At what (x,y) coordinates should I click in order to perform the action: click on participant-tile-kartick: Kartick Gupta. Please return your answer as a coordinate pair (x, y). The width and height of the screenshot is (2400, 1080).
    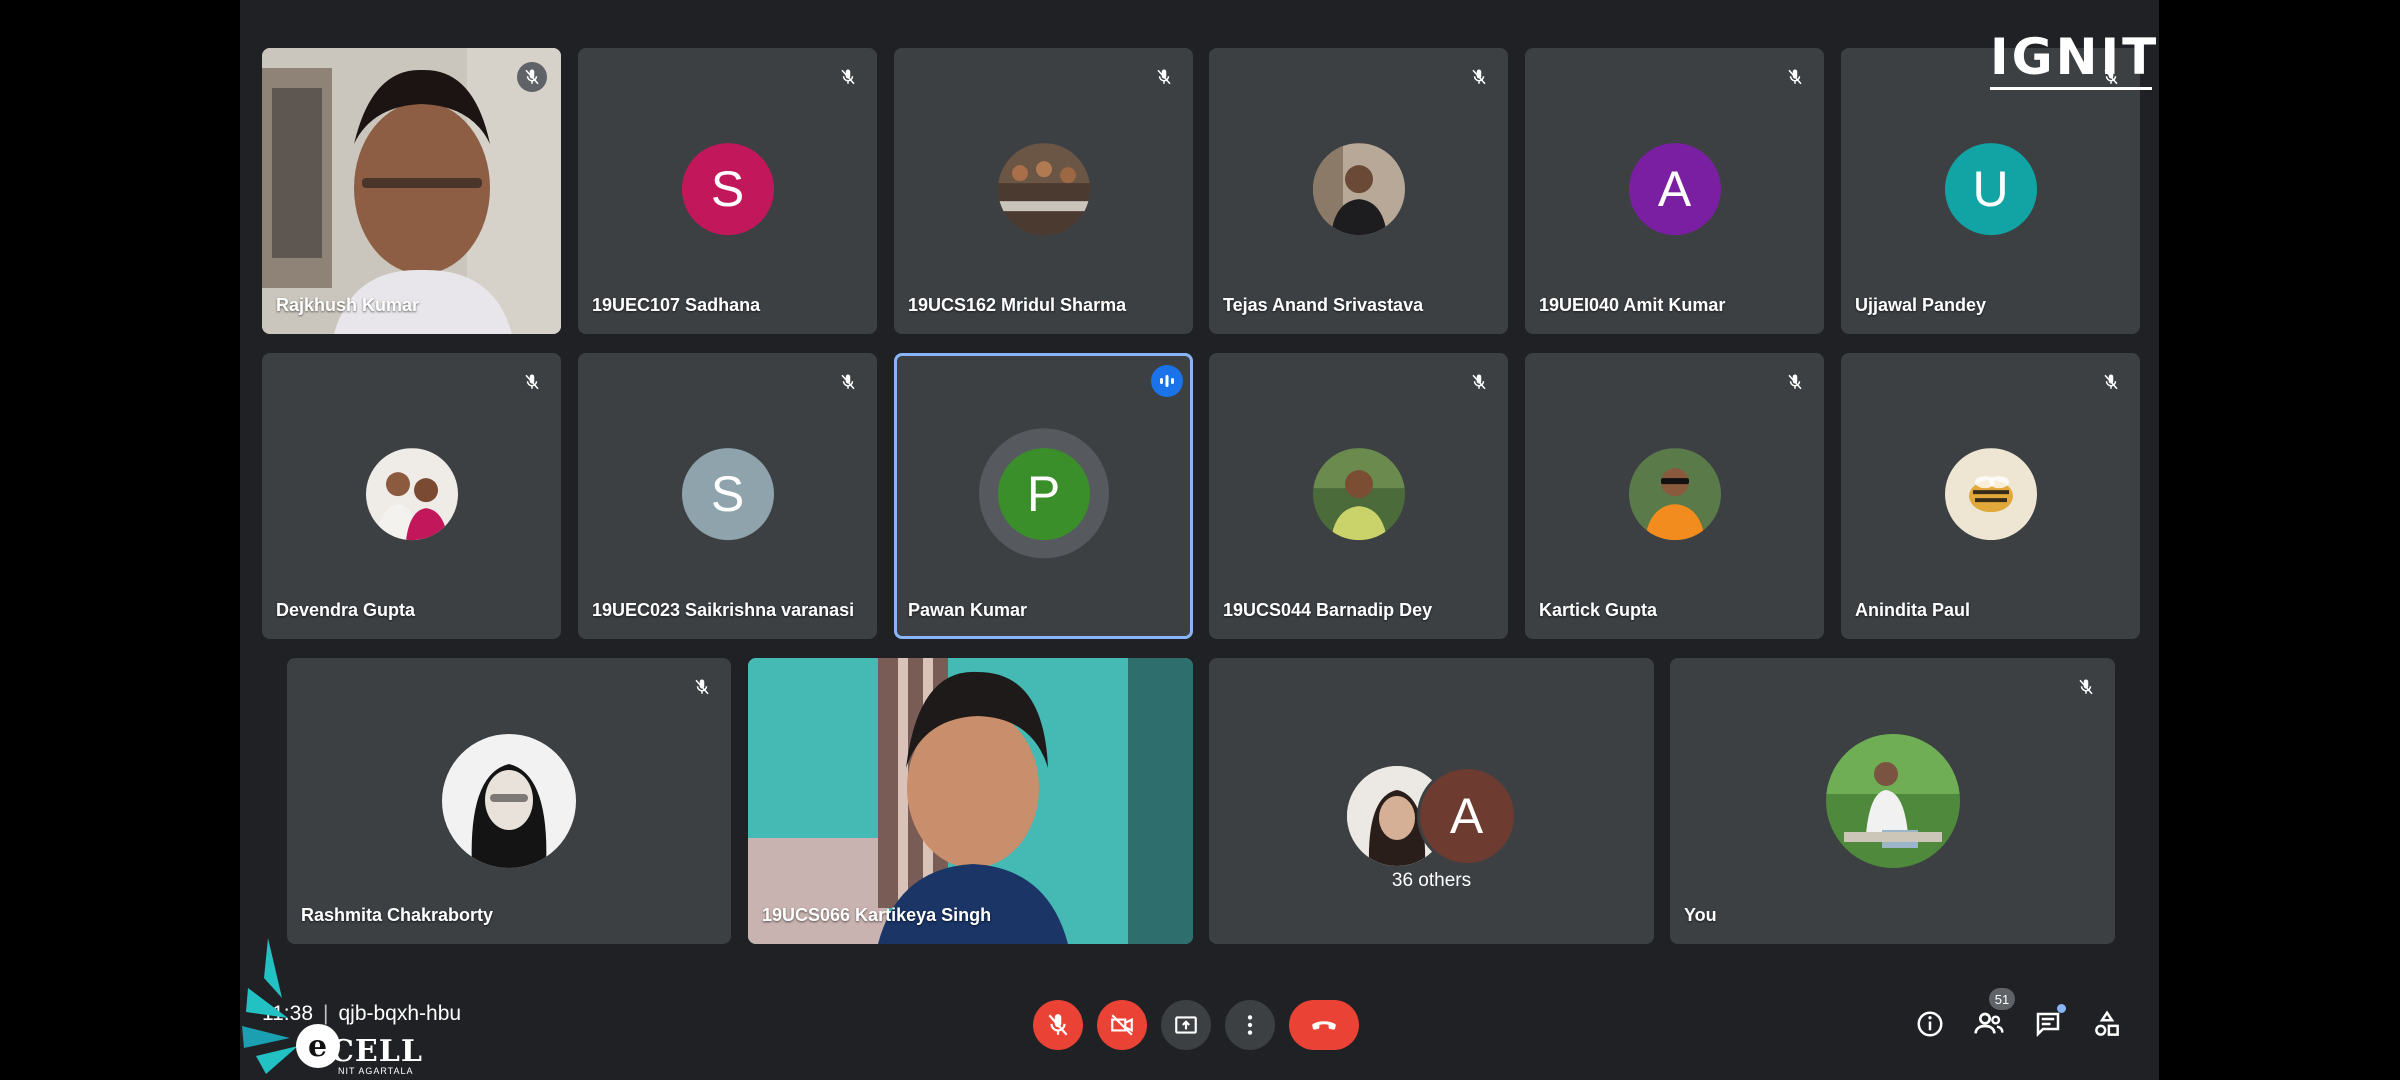
    Looking at the image, I should click on (1674, 496).